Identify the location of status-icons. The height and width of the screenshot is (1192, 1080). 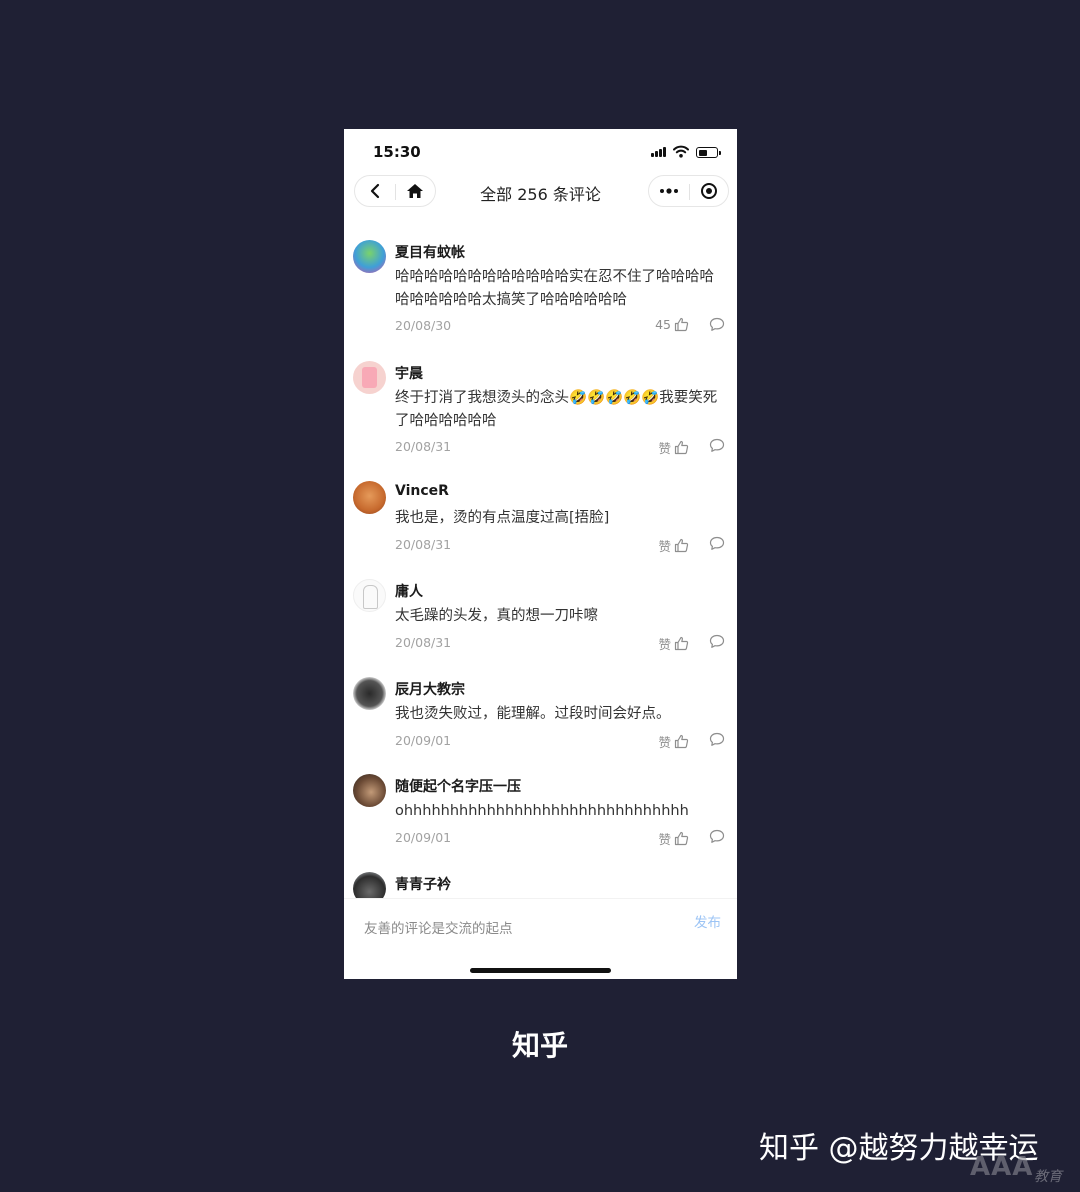
(686, 152).